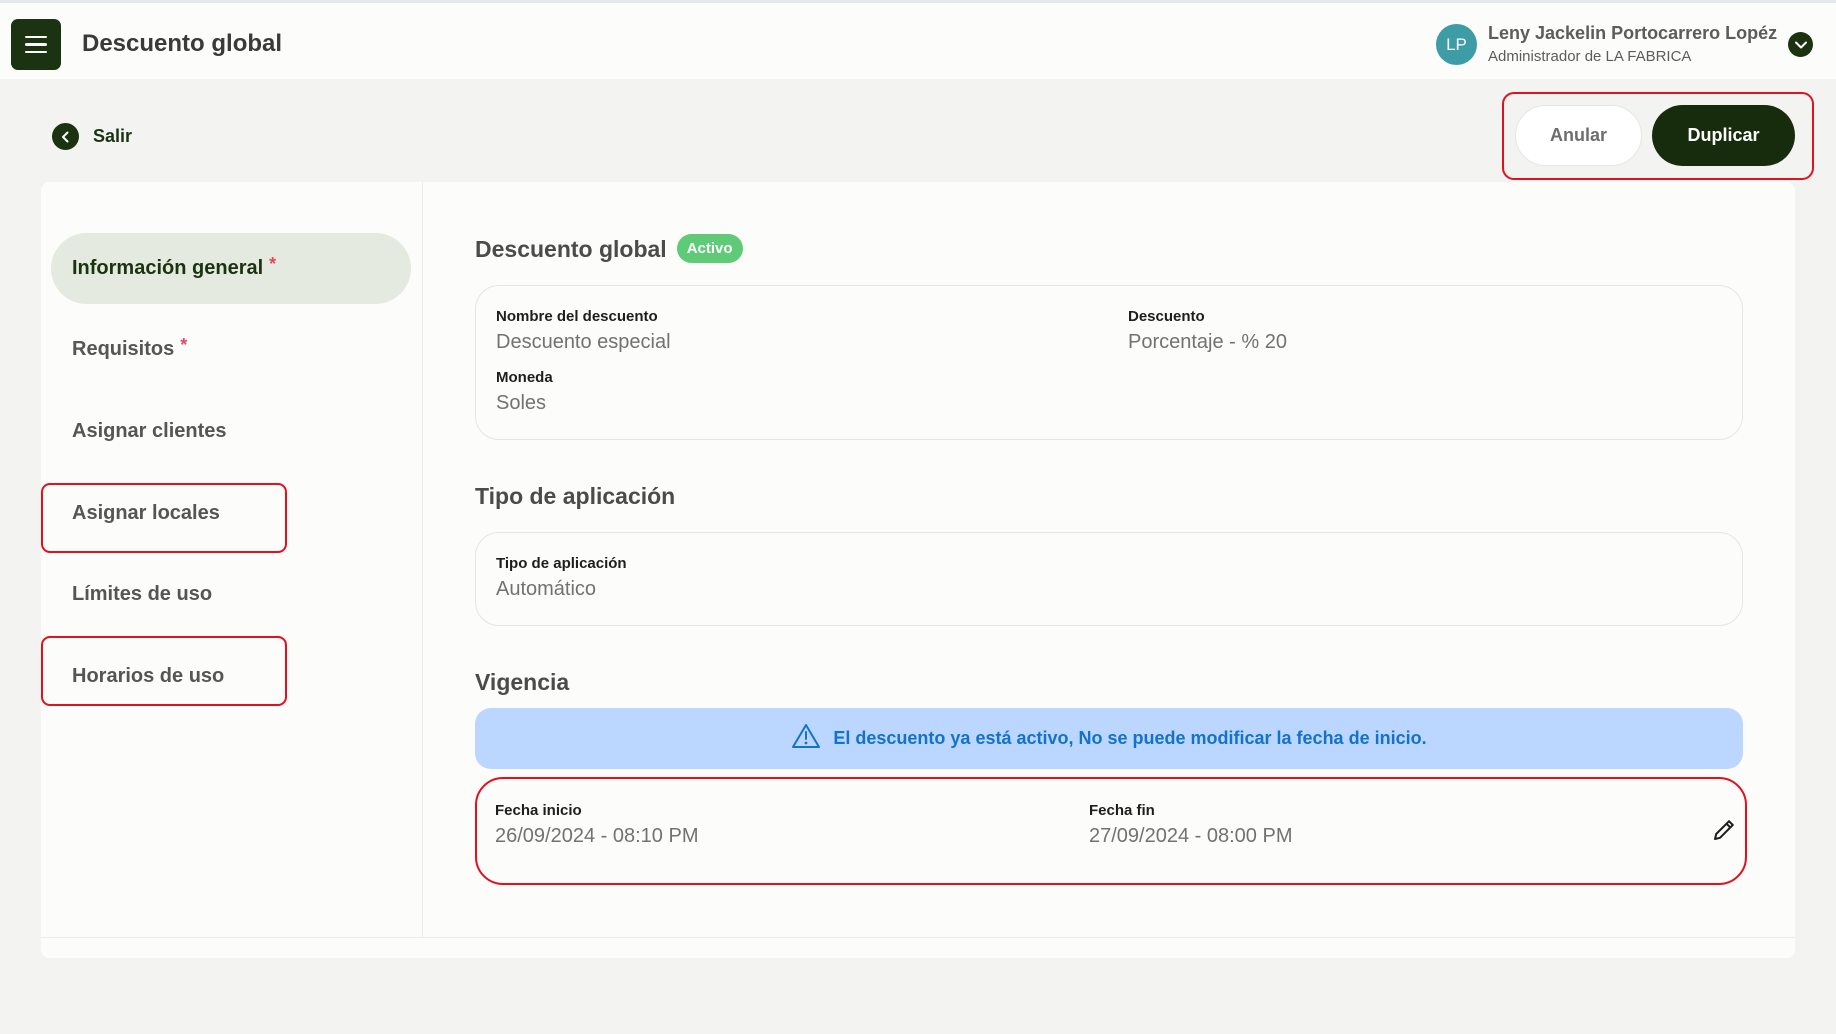 The height and width of the screenshot is (1034, 1836). Describe the element at coordinates (1590, 56) in the screenshot. I see `user-role: Administrador de LA FABRICA` at that location.